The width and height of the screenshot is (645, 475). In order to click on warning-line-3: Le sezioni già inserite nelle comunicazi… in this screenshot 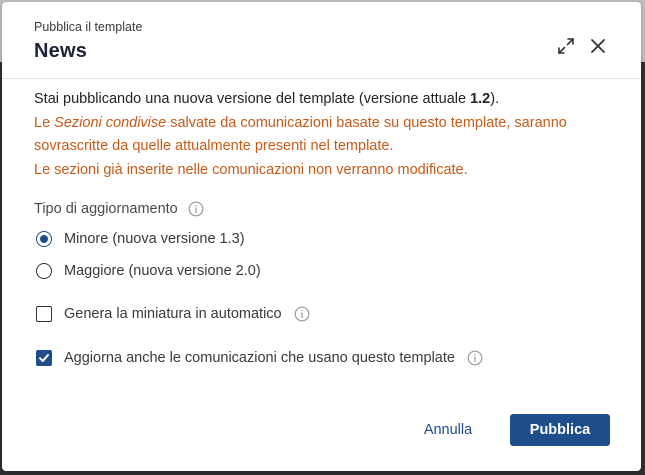, I will do `click(251, 169)`.